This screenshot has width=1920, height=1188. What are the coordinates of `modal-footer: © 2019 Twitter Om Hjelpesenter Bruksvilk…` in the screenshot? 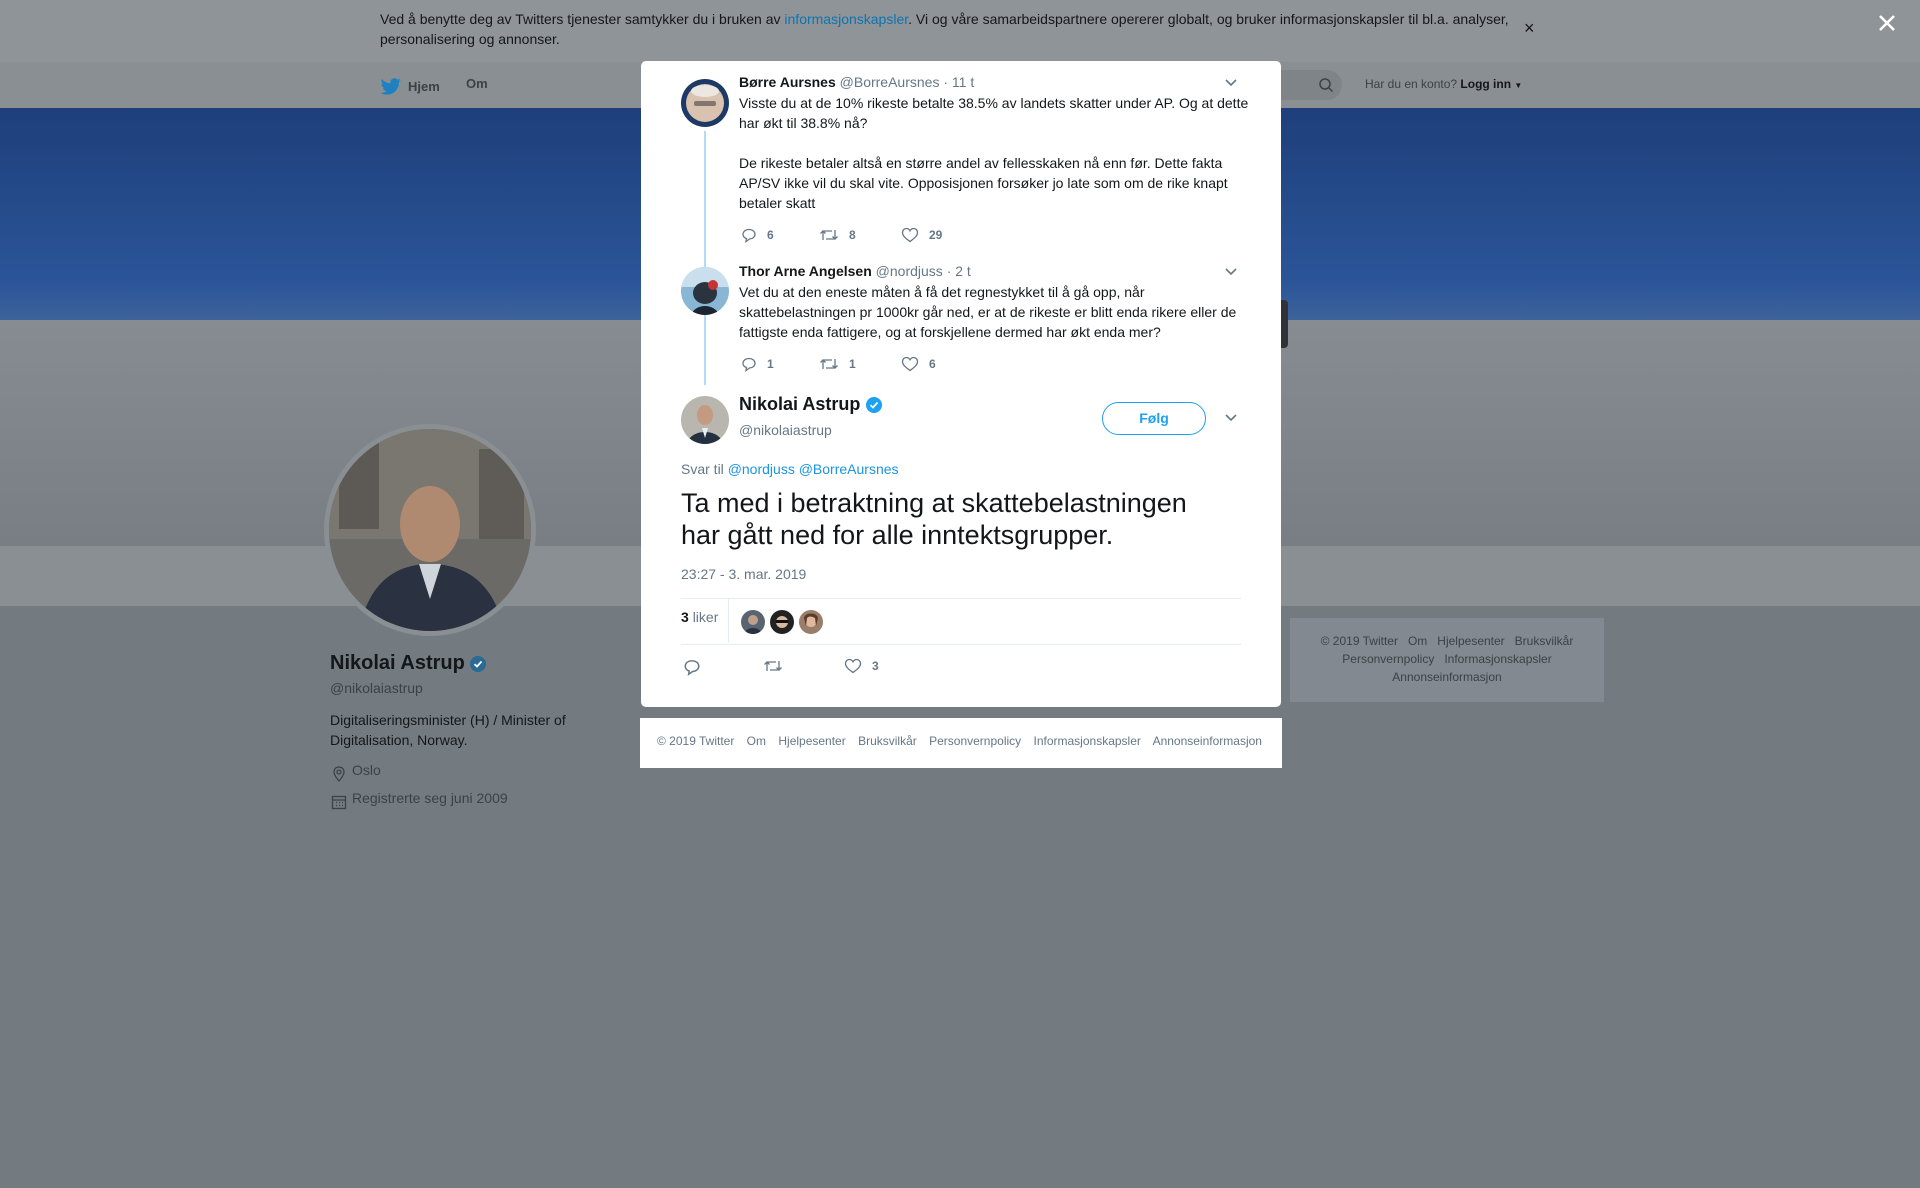 It's located at (961, 743).